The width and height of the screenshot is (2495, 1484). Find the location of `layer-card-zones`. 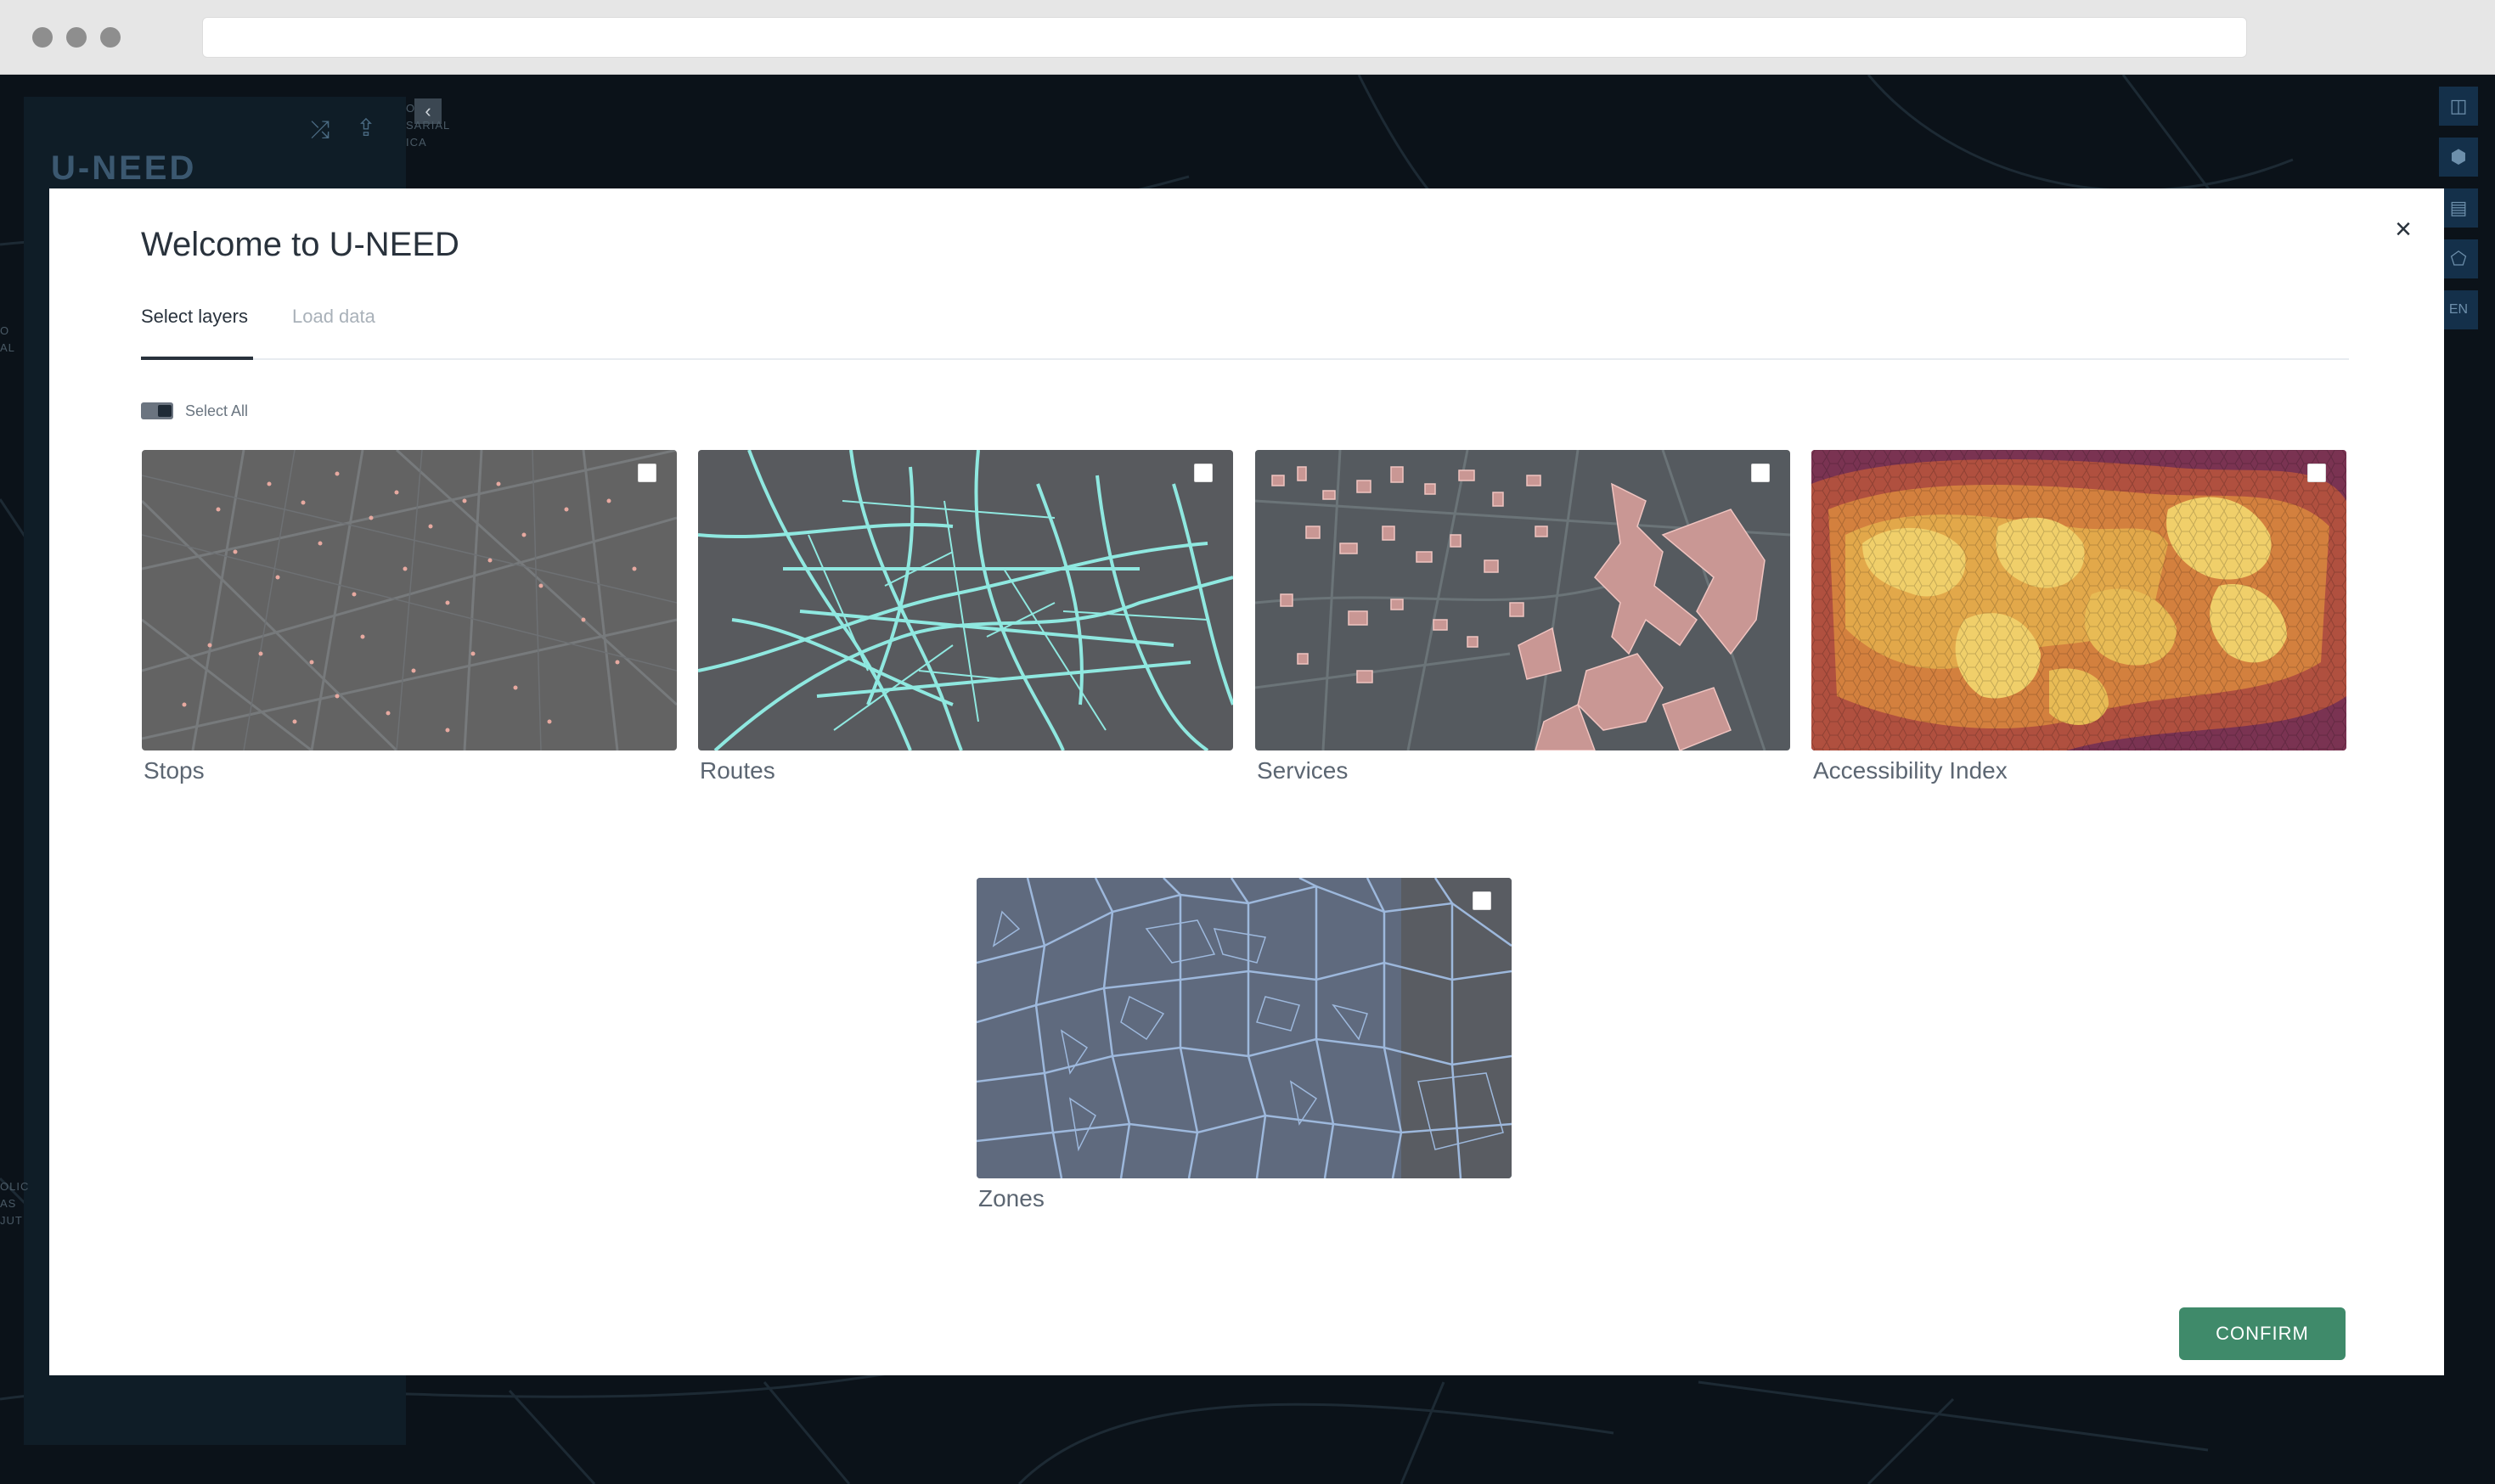

layer-card-zones is located at coordinates (1244, 1028).